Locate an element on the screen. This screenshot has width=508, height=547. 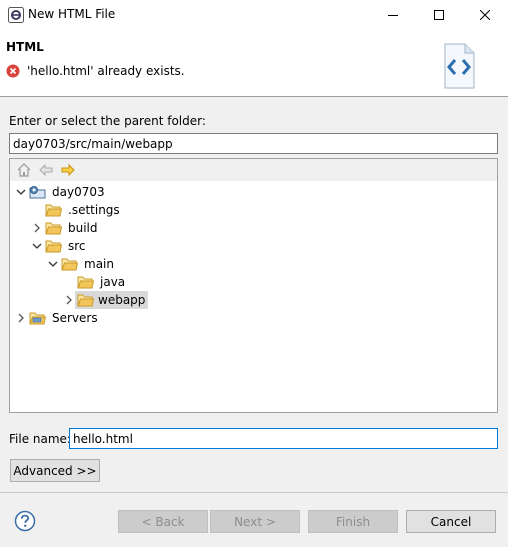
tree-item-servers: Servers is located at coordinates (57, 318).